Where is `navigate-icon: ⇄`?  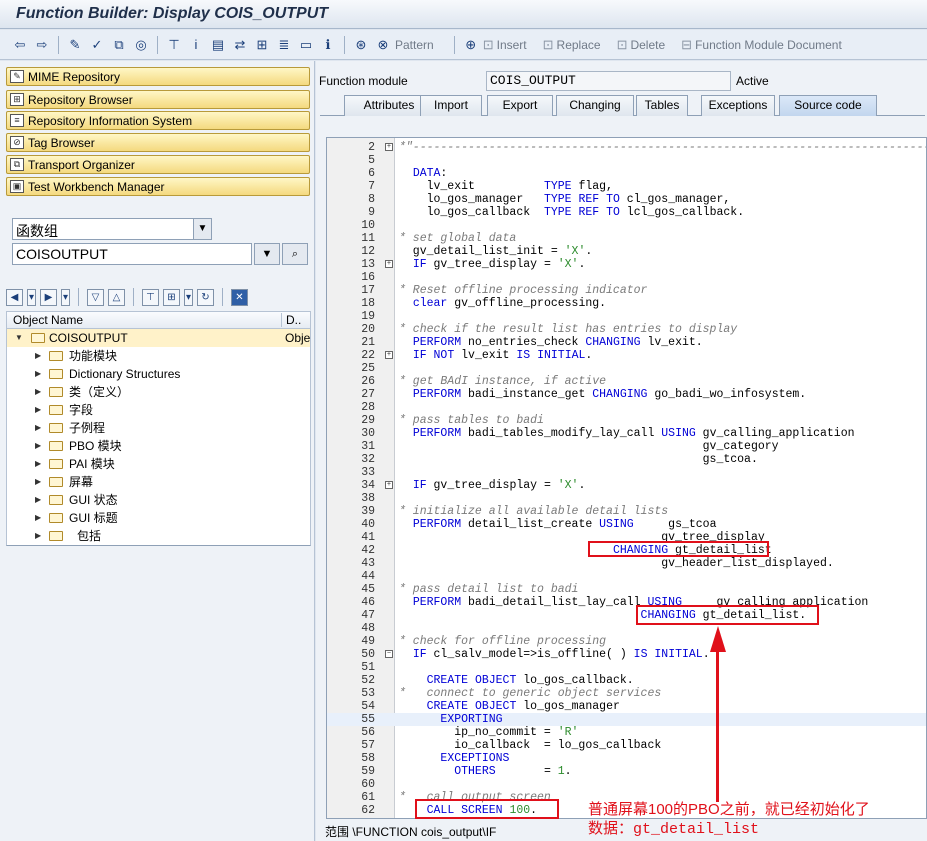
navigate-icon: ⇄ is located at coordinates (240, 45).